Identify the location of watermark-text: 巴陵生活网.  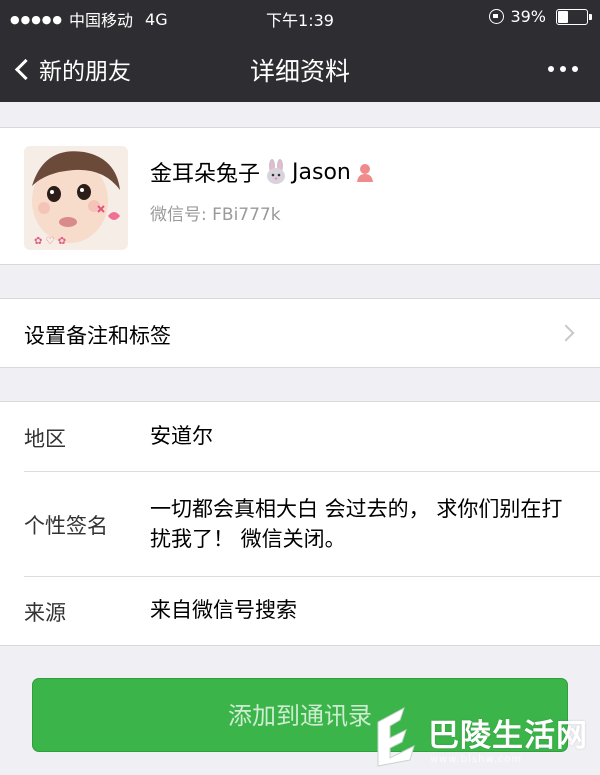
(508, 736).